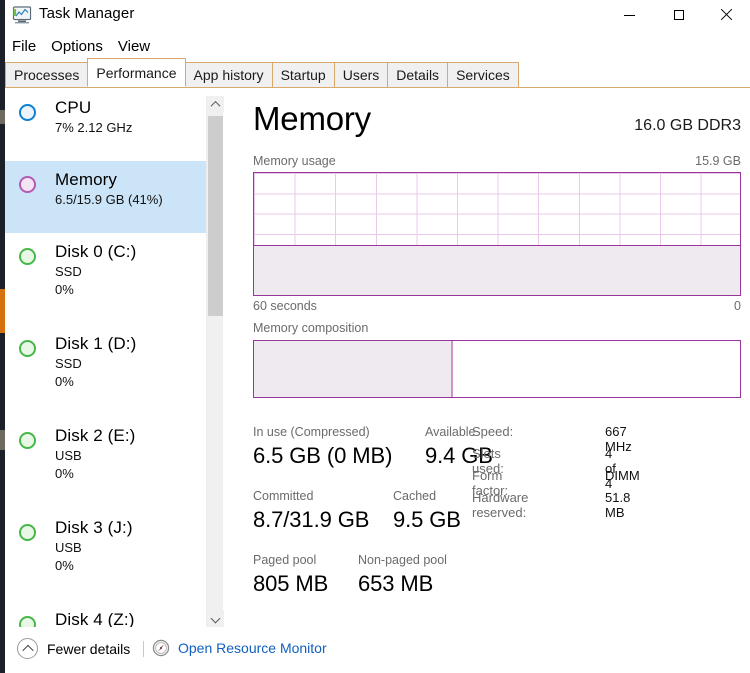  What do you see at coordinates (109, 199) in the screenshot?
I see `sidebar-item-sub1: 6.5/15.9 GB (41%)` at bounding box center [109, 199].